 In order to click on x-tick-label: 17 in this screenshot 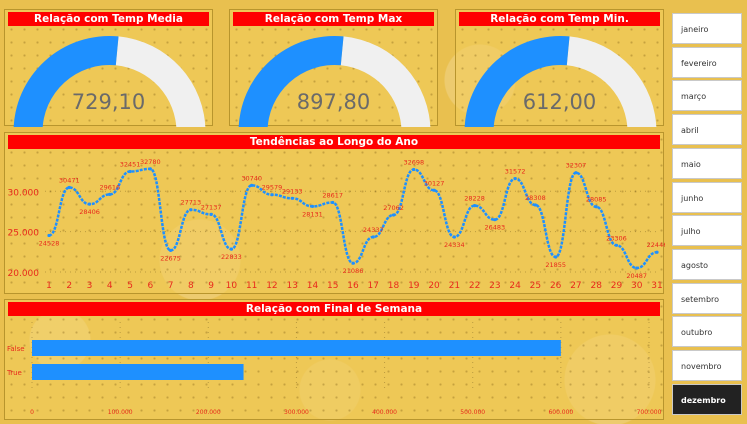, I will do `click(373, 286)`.